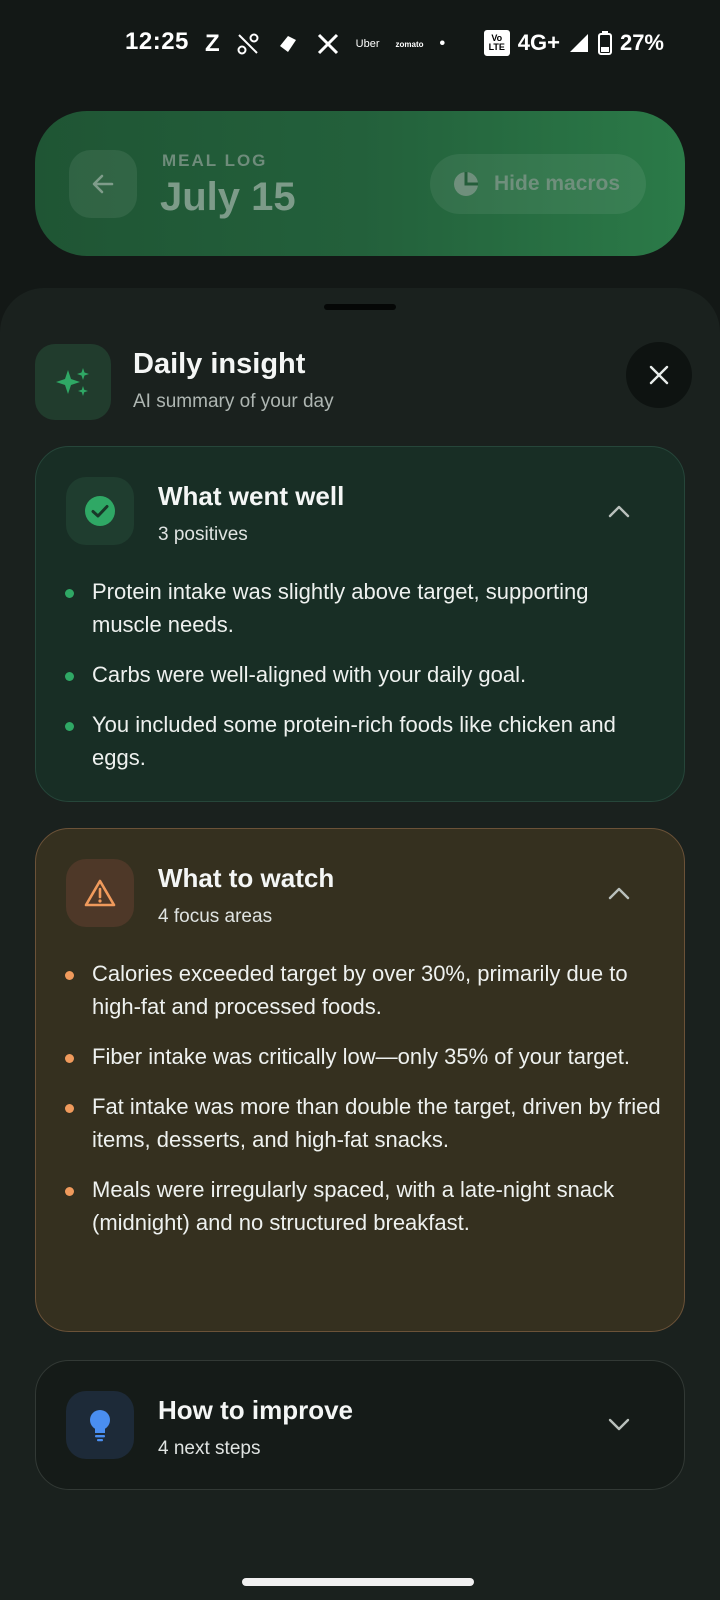  I want to click on close-icon, so click(659, 375).